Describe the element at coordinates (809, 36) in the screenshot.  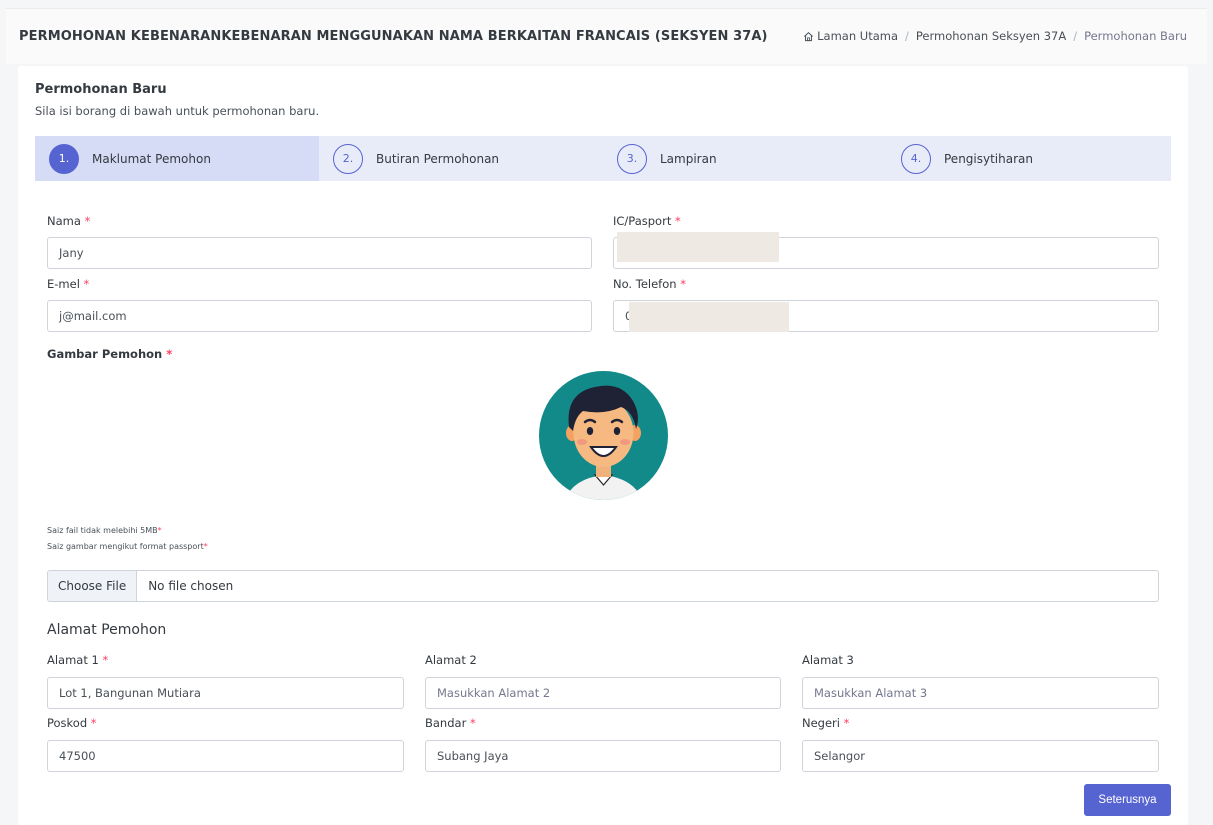
I see `home-icon` at that location.